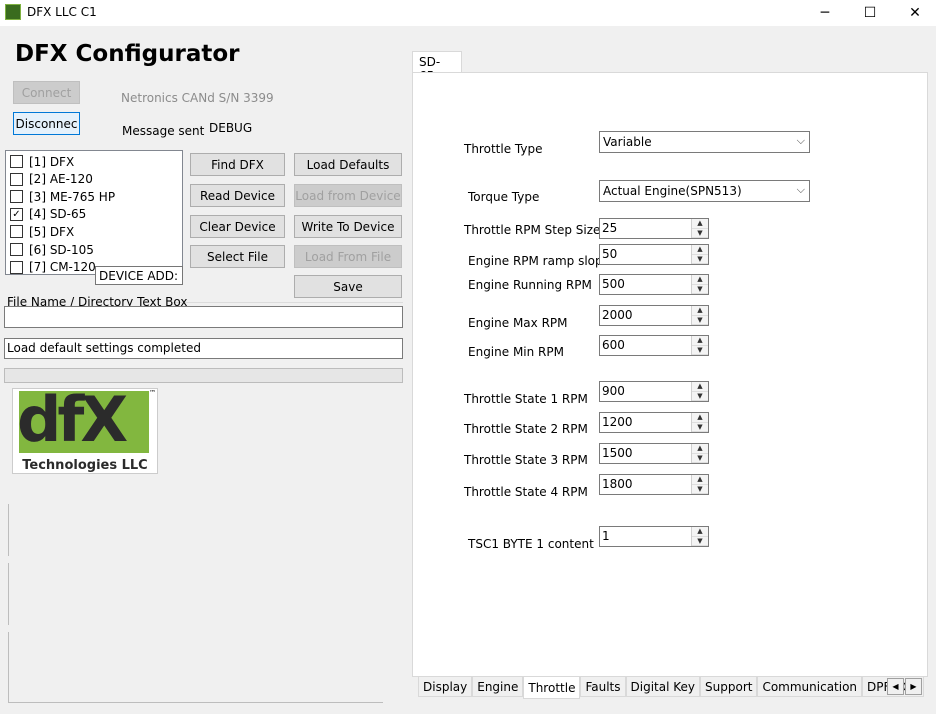 The width and height of the screenshot is (936, 714). What do you see at coordinates (52, 231) in the screenshot?
I see `device-label: [5] DFX` at bounding box center [52, 231].